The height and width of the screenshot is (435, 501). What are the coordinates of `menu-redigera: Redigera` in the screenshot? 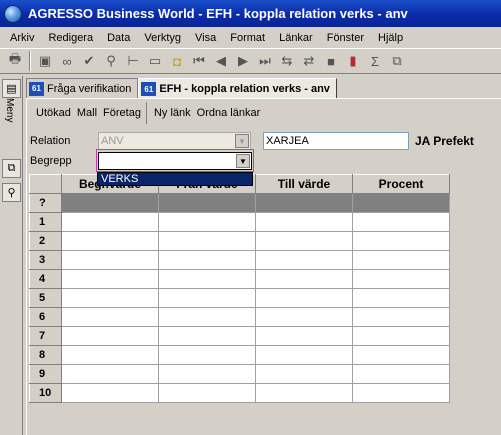 It's located at (69, 38).